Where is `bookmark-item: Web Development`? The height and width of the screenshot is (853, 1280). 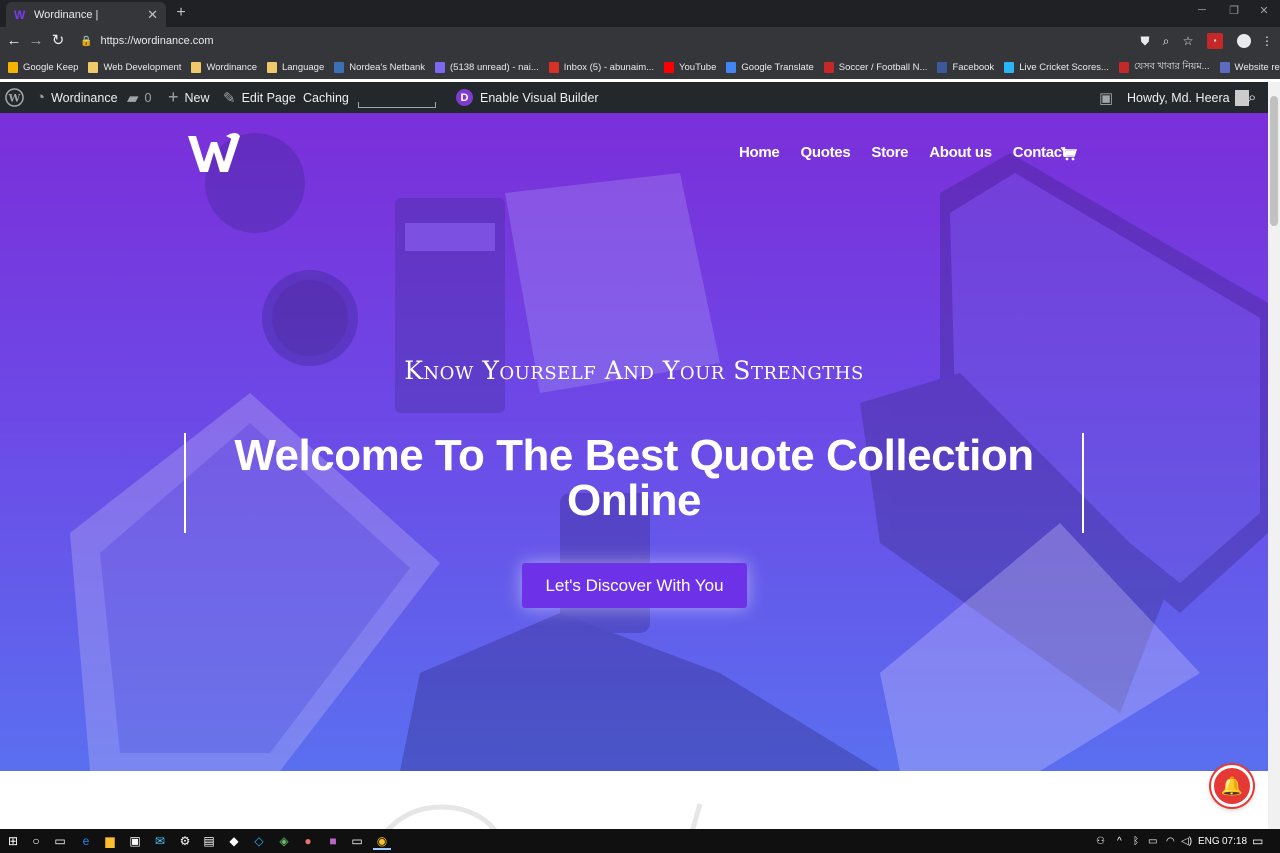 bookmark-item: Web Development is located at coordinates (135, 67).